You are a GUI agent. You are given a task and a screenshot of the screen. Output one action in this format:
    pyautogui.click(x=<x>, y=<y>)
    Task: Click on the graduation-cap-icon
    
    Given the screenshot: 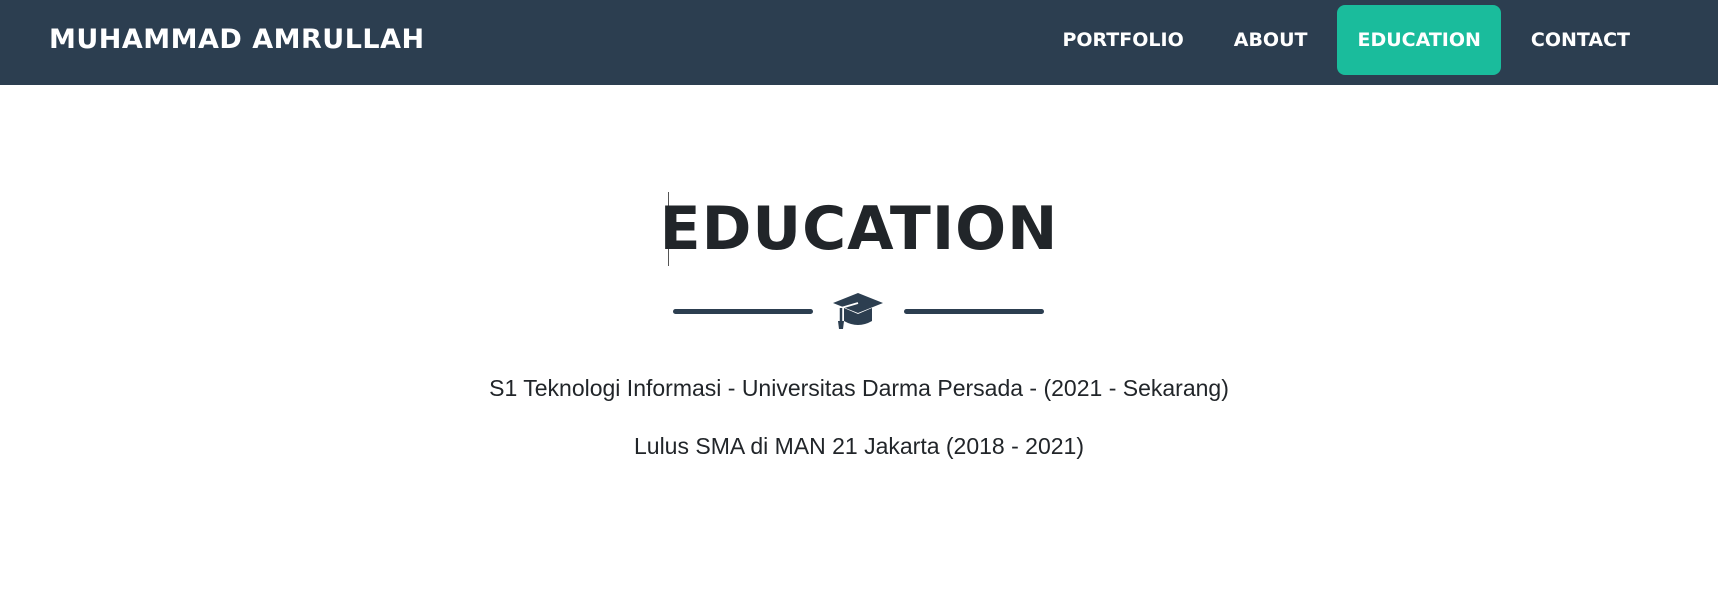 What is the action you would take?
    pyautogui.click(x=858, y=311)
    